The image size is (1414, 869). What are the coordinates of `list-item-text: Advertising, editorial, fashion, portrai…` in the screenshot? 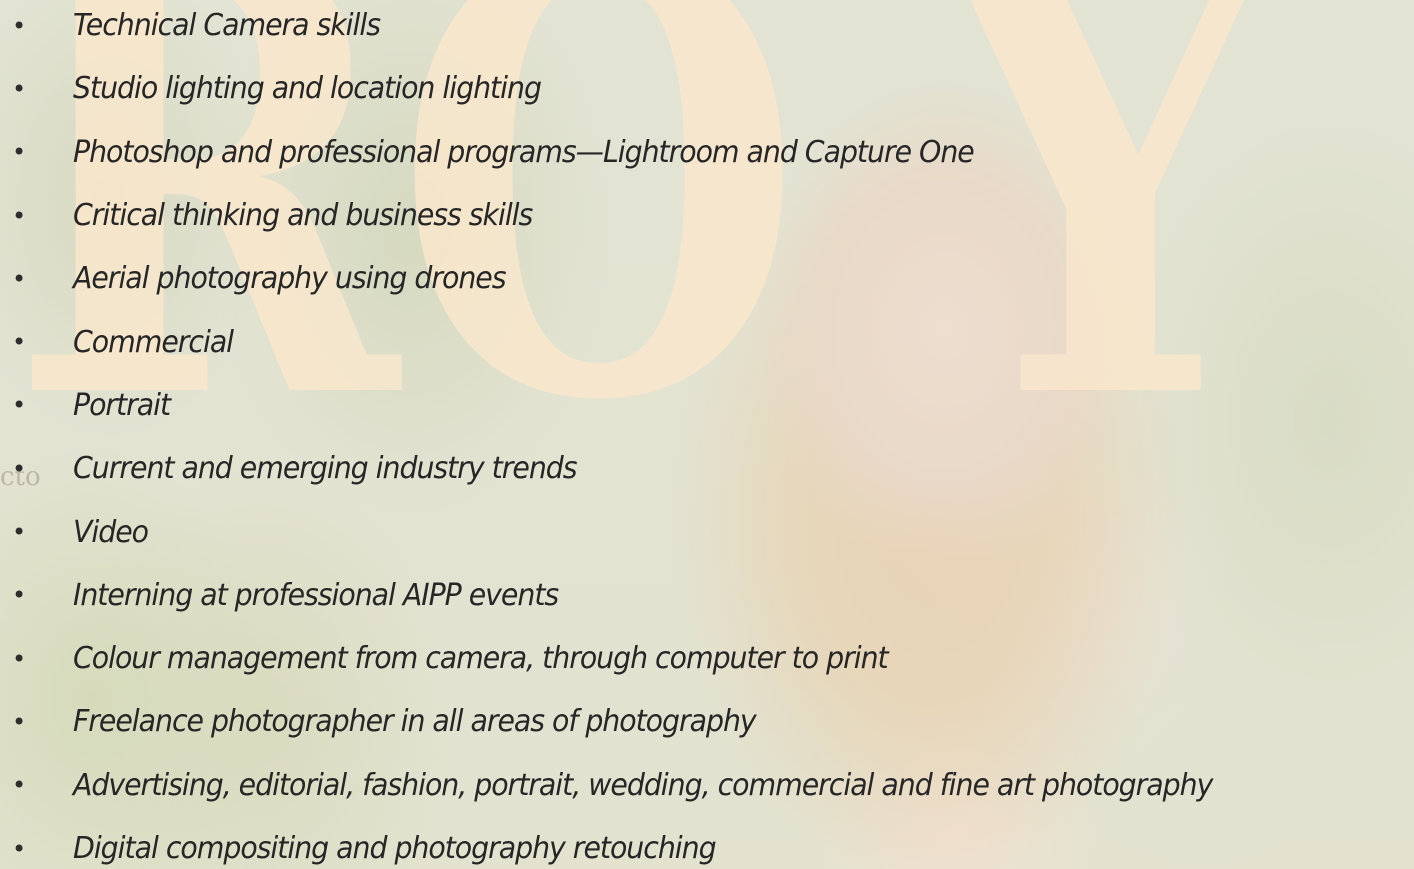 It's located at (643, 785).